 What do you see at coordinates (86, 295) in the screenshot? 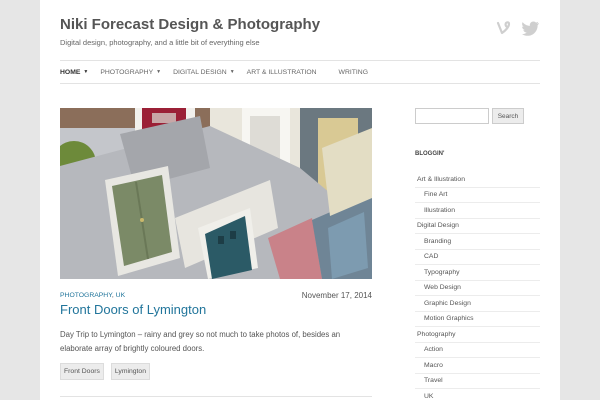
I see `category-link: PHOTOGRAPHY` at bounding box center [86, 295].